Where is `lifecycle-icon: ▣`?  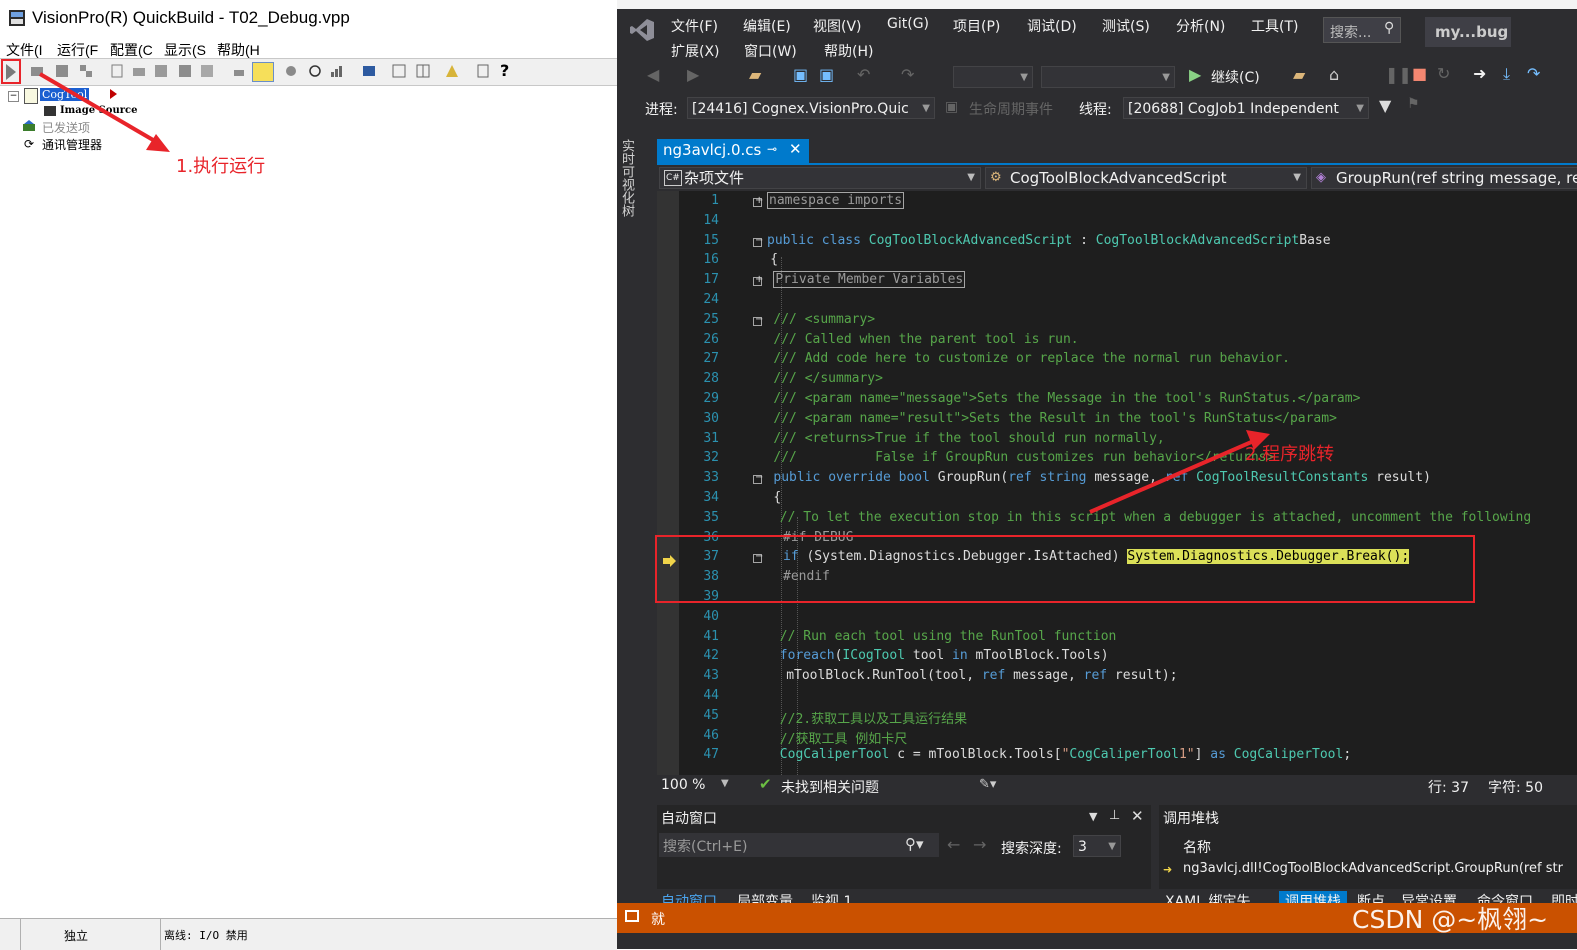
lifecycle-icon: ▣ is located at coordinates (951, 107).